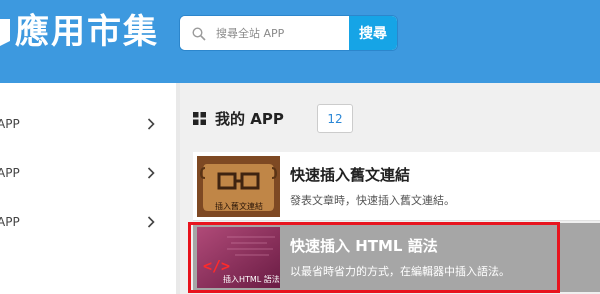 The width and height of the screenshot is (600, 294). What do you see at coordinates (238, 257) in the screenshot?
I see `app-thumbnail: </> 插入HTML 語法` at bounding box center [238, 257].